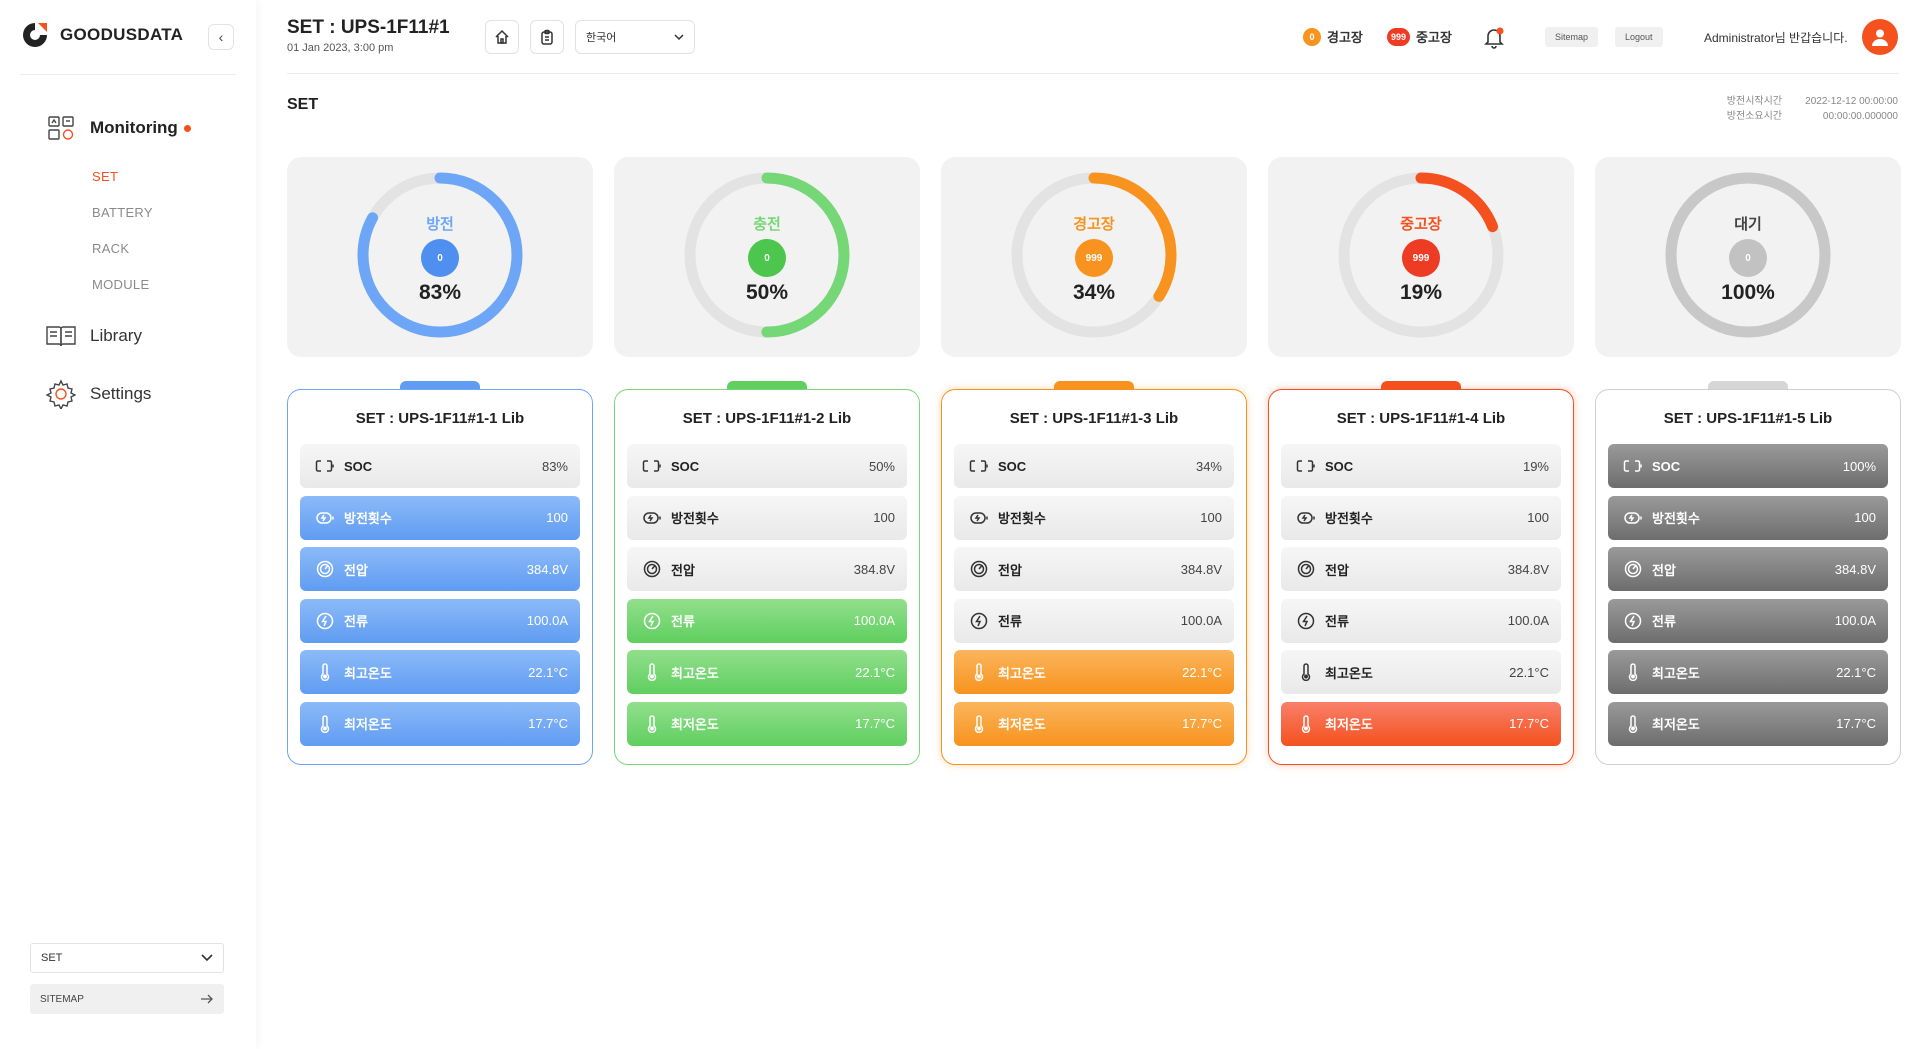 This screenshot has width=1920, height=1049. Describe the element at coordinates (1748, 257) in the screenshot. I see `status-gauge-card: 대기 0 100%` at that location.